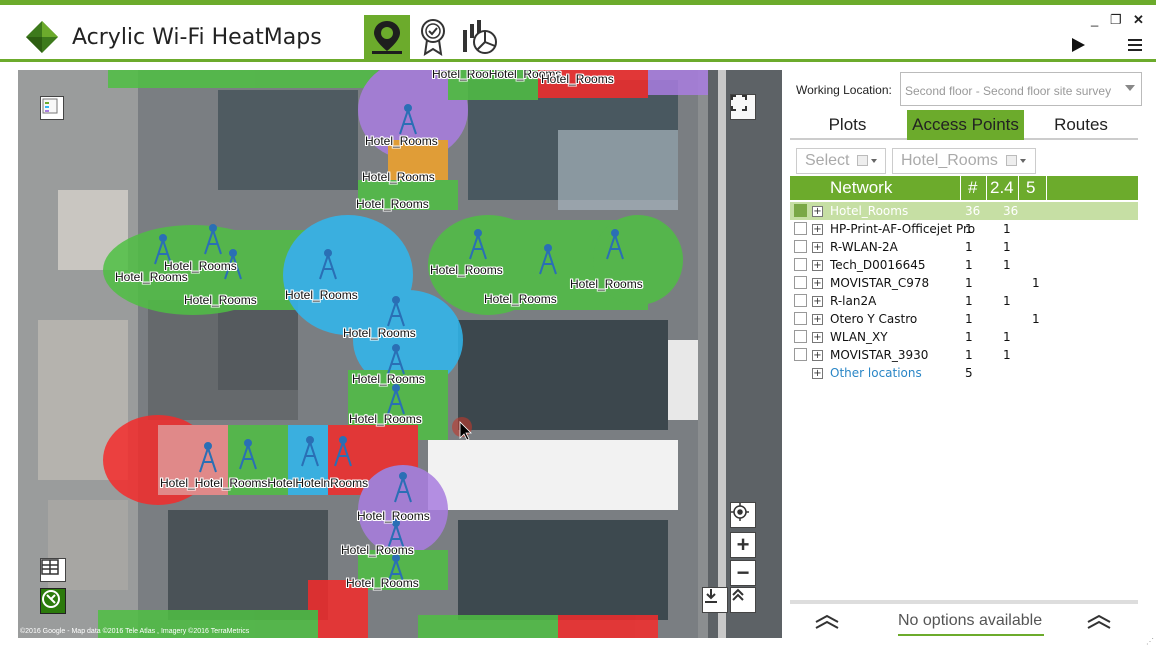 The width and height of the screenshot is (1156, 648). What do you see at coordinates (743, 573) in the screenshot?
I see `zoom-out-icon: −` at bounding box center [743, 573].